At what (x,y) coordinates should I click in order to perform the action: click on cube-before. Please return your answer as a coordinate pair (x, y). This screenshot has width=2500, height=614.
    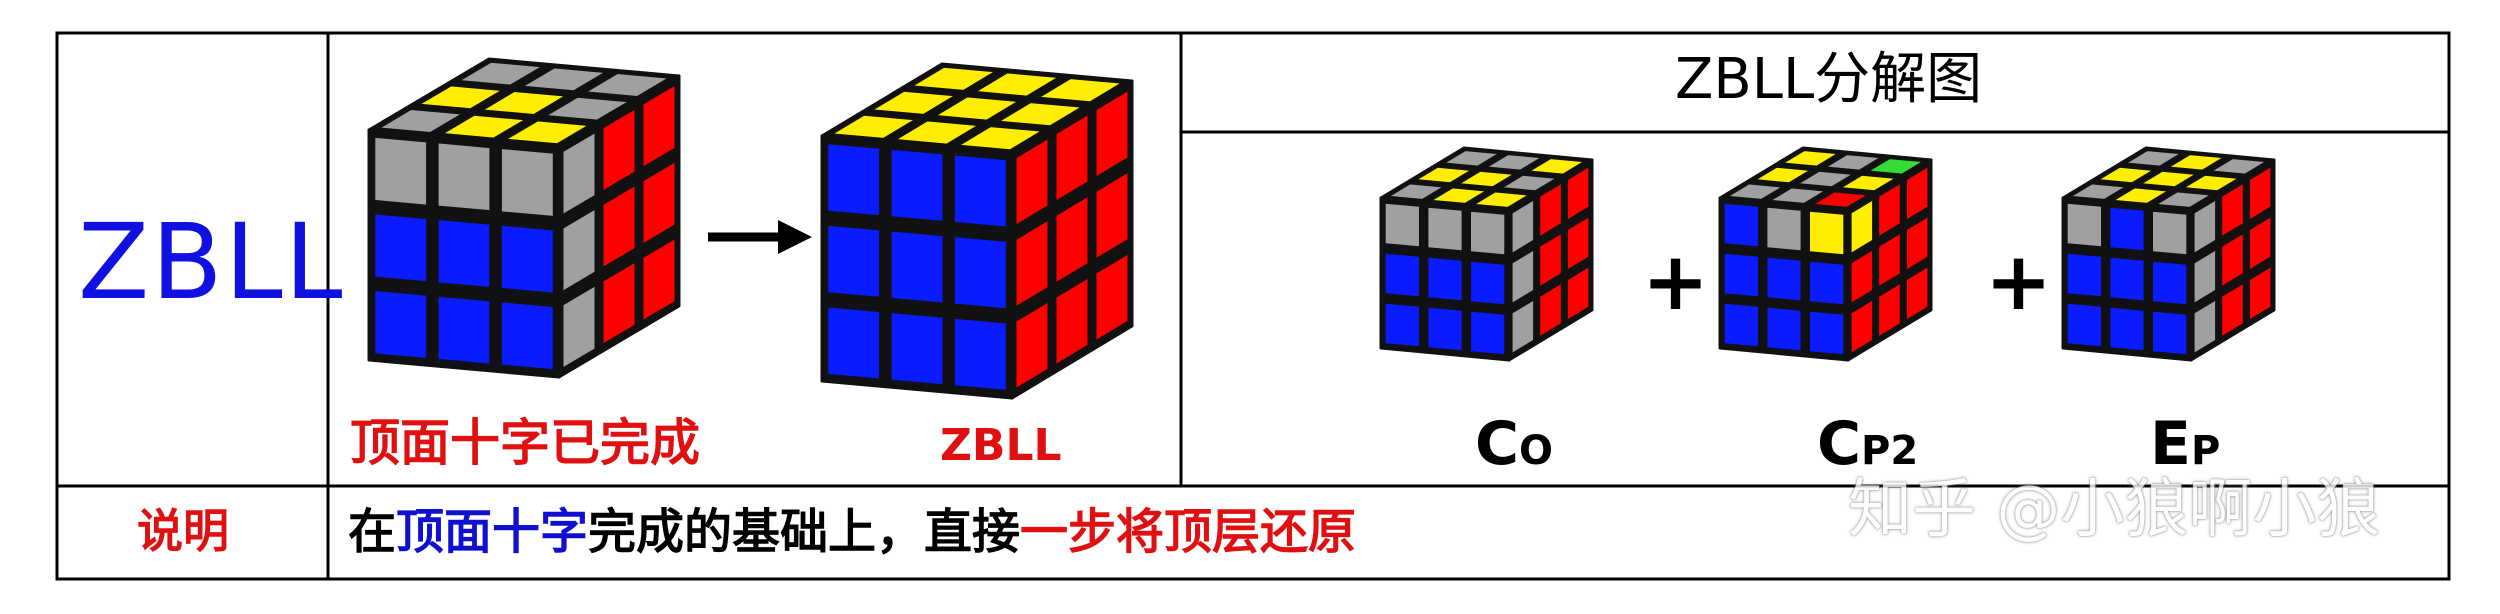
    Looking at the image, I should click on (524, 218).